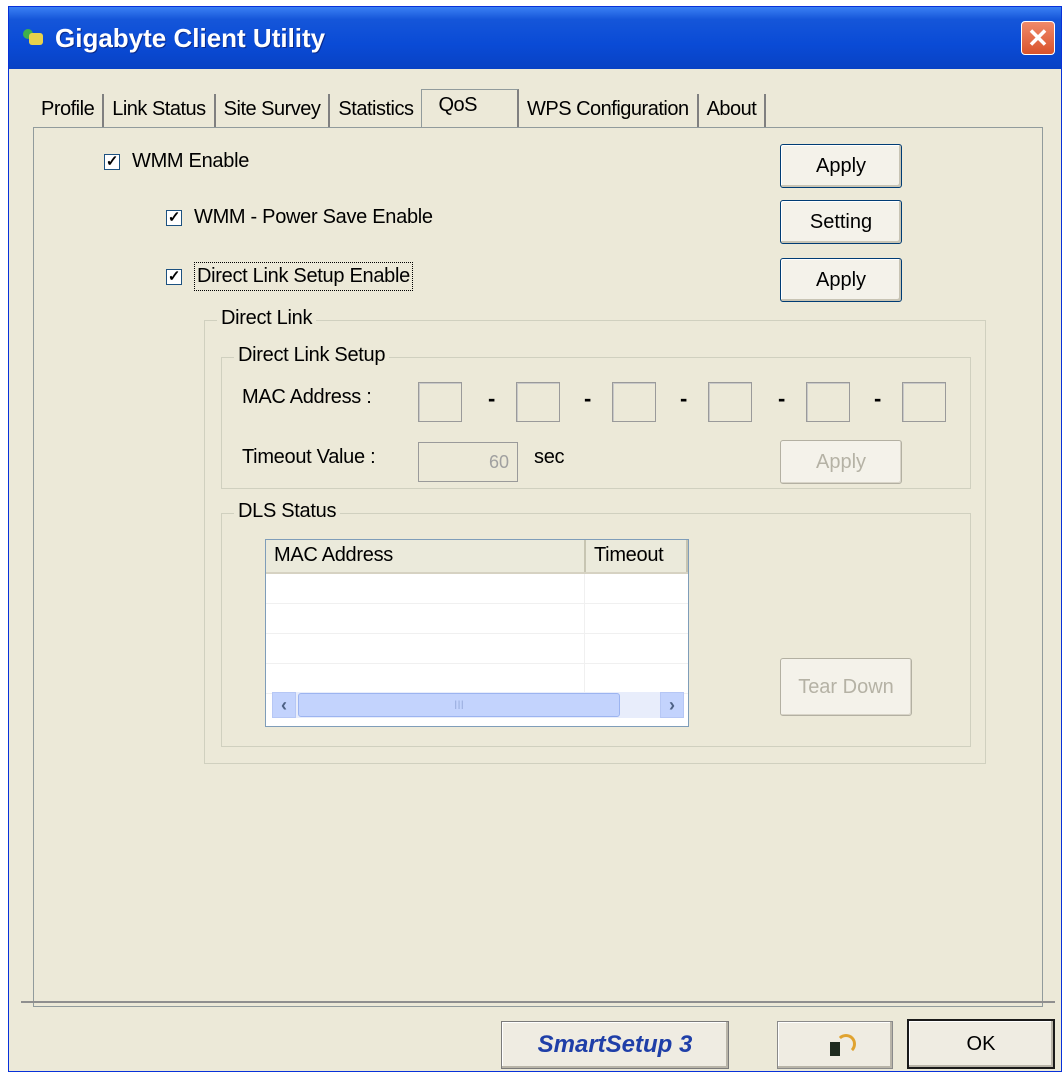  I want to click on footer-divider, so click(538, 1002).